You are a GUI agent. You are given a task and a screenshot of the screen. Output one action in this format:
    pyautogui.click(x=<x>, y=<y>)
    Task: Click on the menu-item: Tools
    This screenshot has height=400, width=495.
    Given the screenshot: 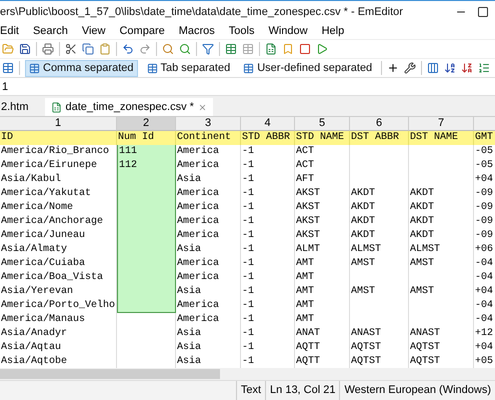 What is the action you would take?
    pyautogui.click(x=241, y=30)
    